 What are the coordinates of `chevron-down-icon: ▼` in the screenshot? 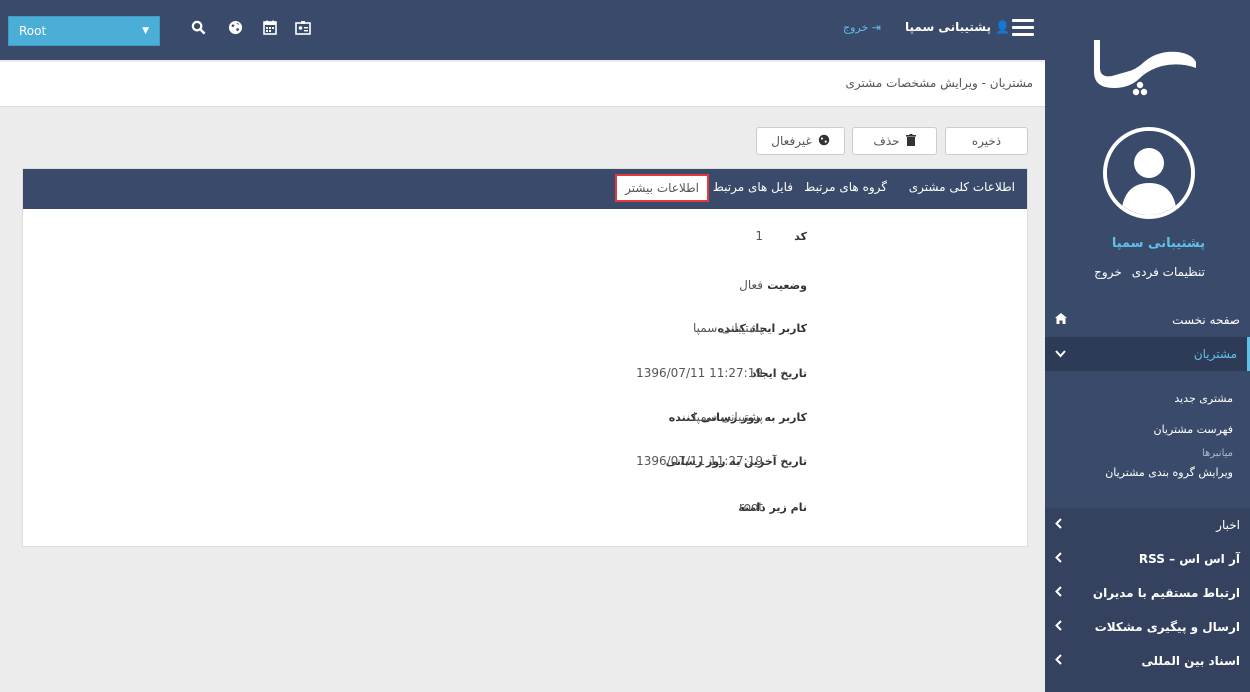 It's located at (145, 31).